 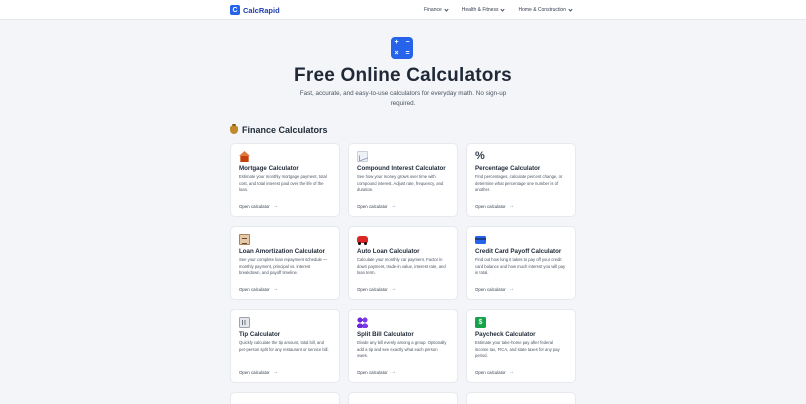 I want to click on logo-link: C CalcRapid, so click(x=255, y=10).